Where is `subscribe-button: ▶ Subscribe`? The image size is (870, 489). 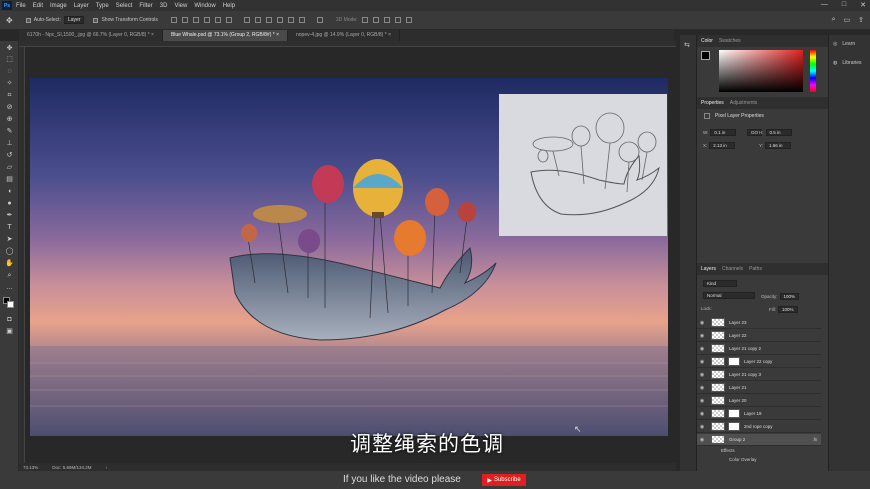
subscribe-button: ▶ Subscribe is located at coordinates (504, 480).